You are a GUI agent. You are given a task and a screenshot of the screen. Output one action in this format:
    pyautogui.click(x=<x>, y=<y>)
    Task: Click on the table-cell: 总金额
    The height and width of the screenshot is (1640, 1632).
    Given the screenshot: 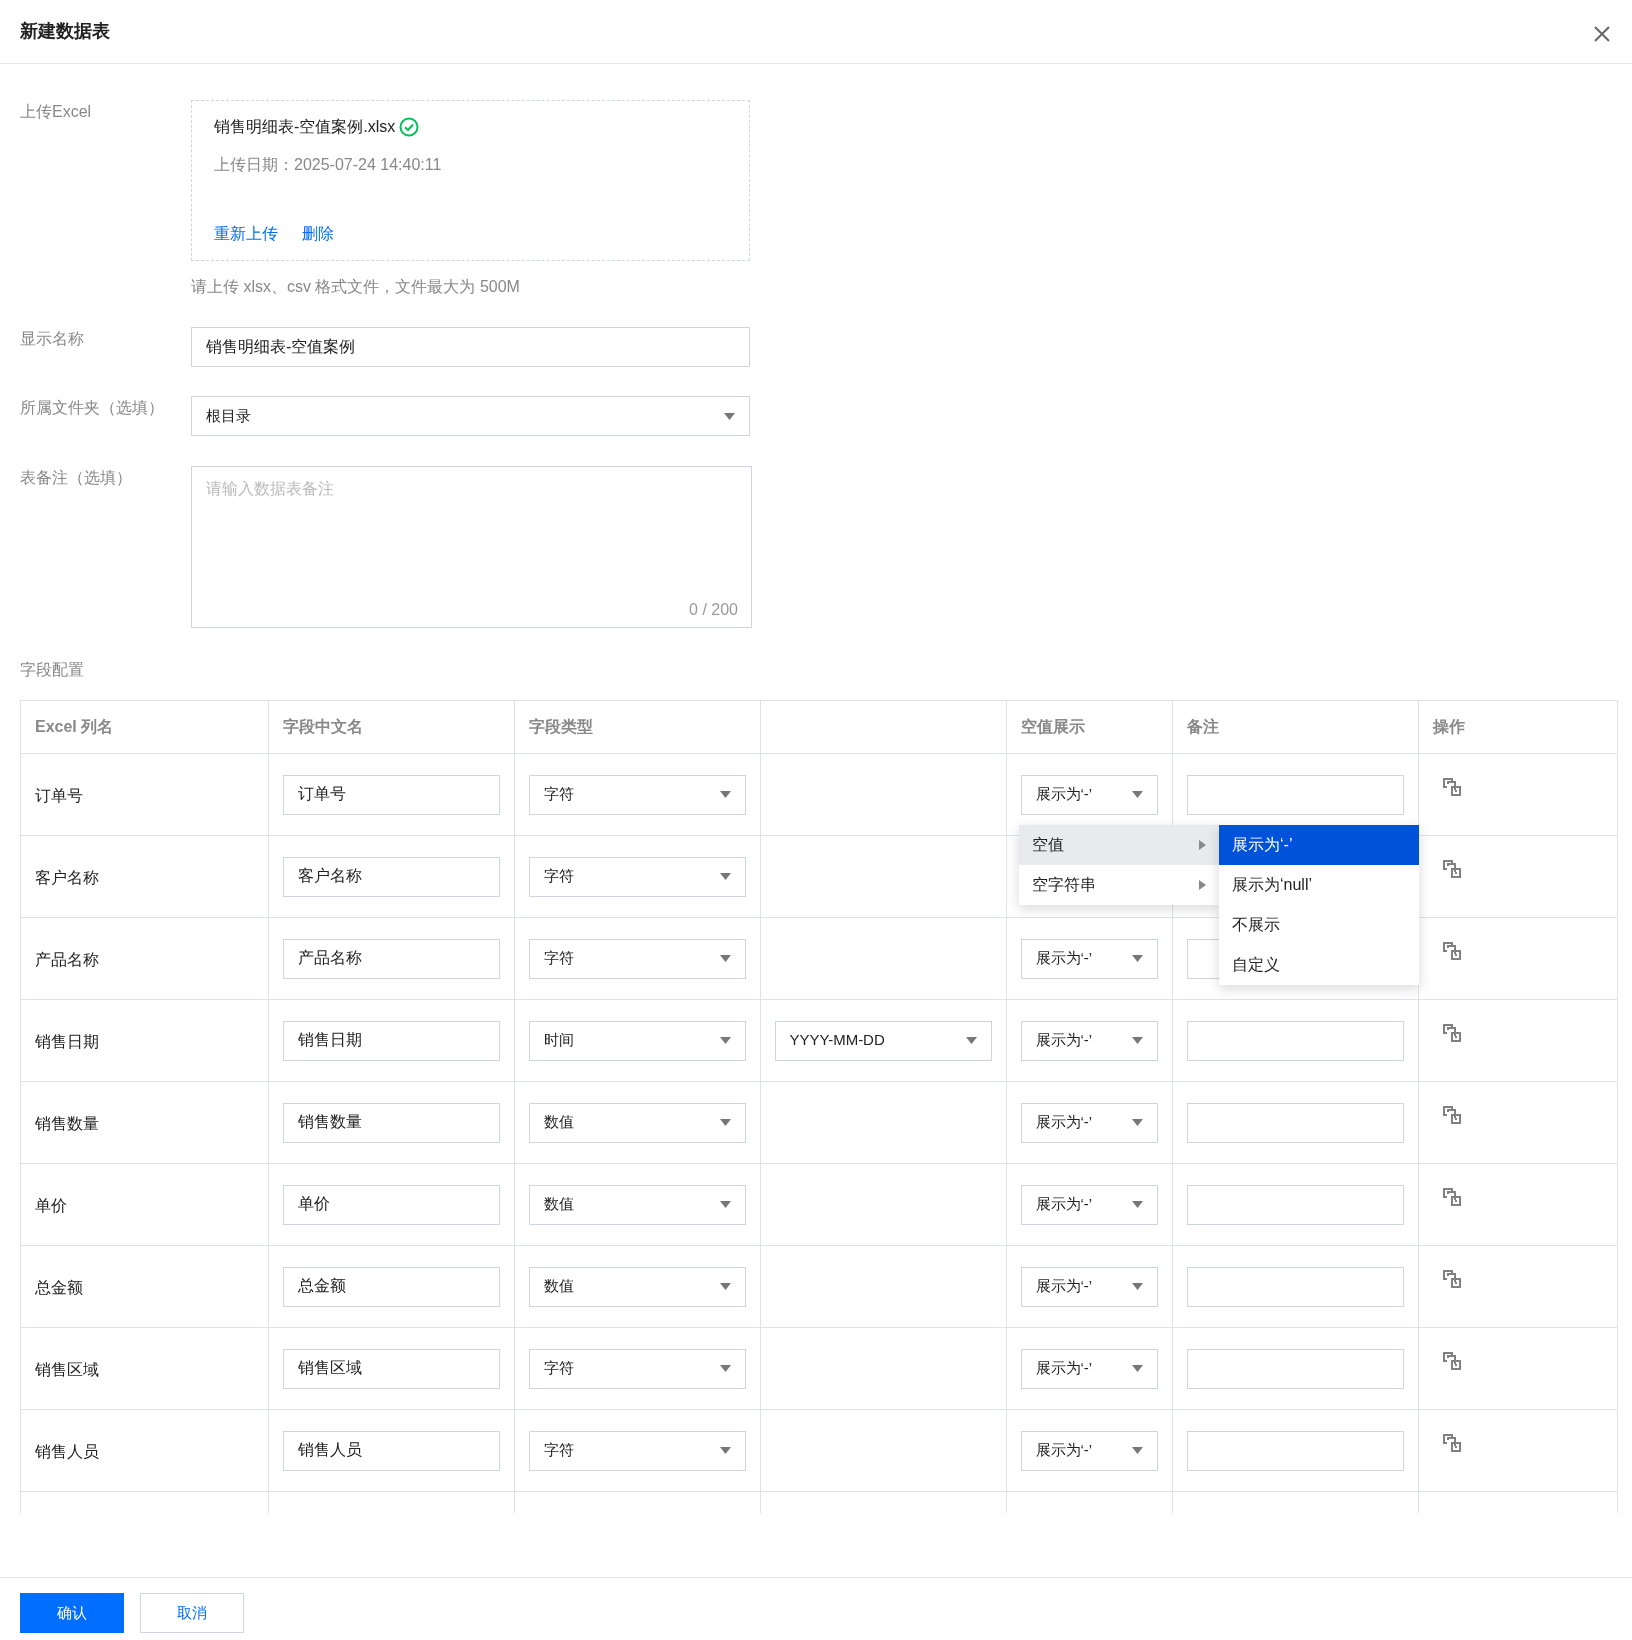 What is the action you would take?
    pyautogui.click(x=59, y=1287)
    